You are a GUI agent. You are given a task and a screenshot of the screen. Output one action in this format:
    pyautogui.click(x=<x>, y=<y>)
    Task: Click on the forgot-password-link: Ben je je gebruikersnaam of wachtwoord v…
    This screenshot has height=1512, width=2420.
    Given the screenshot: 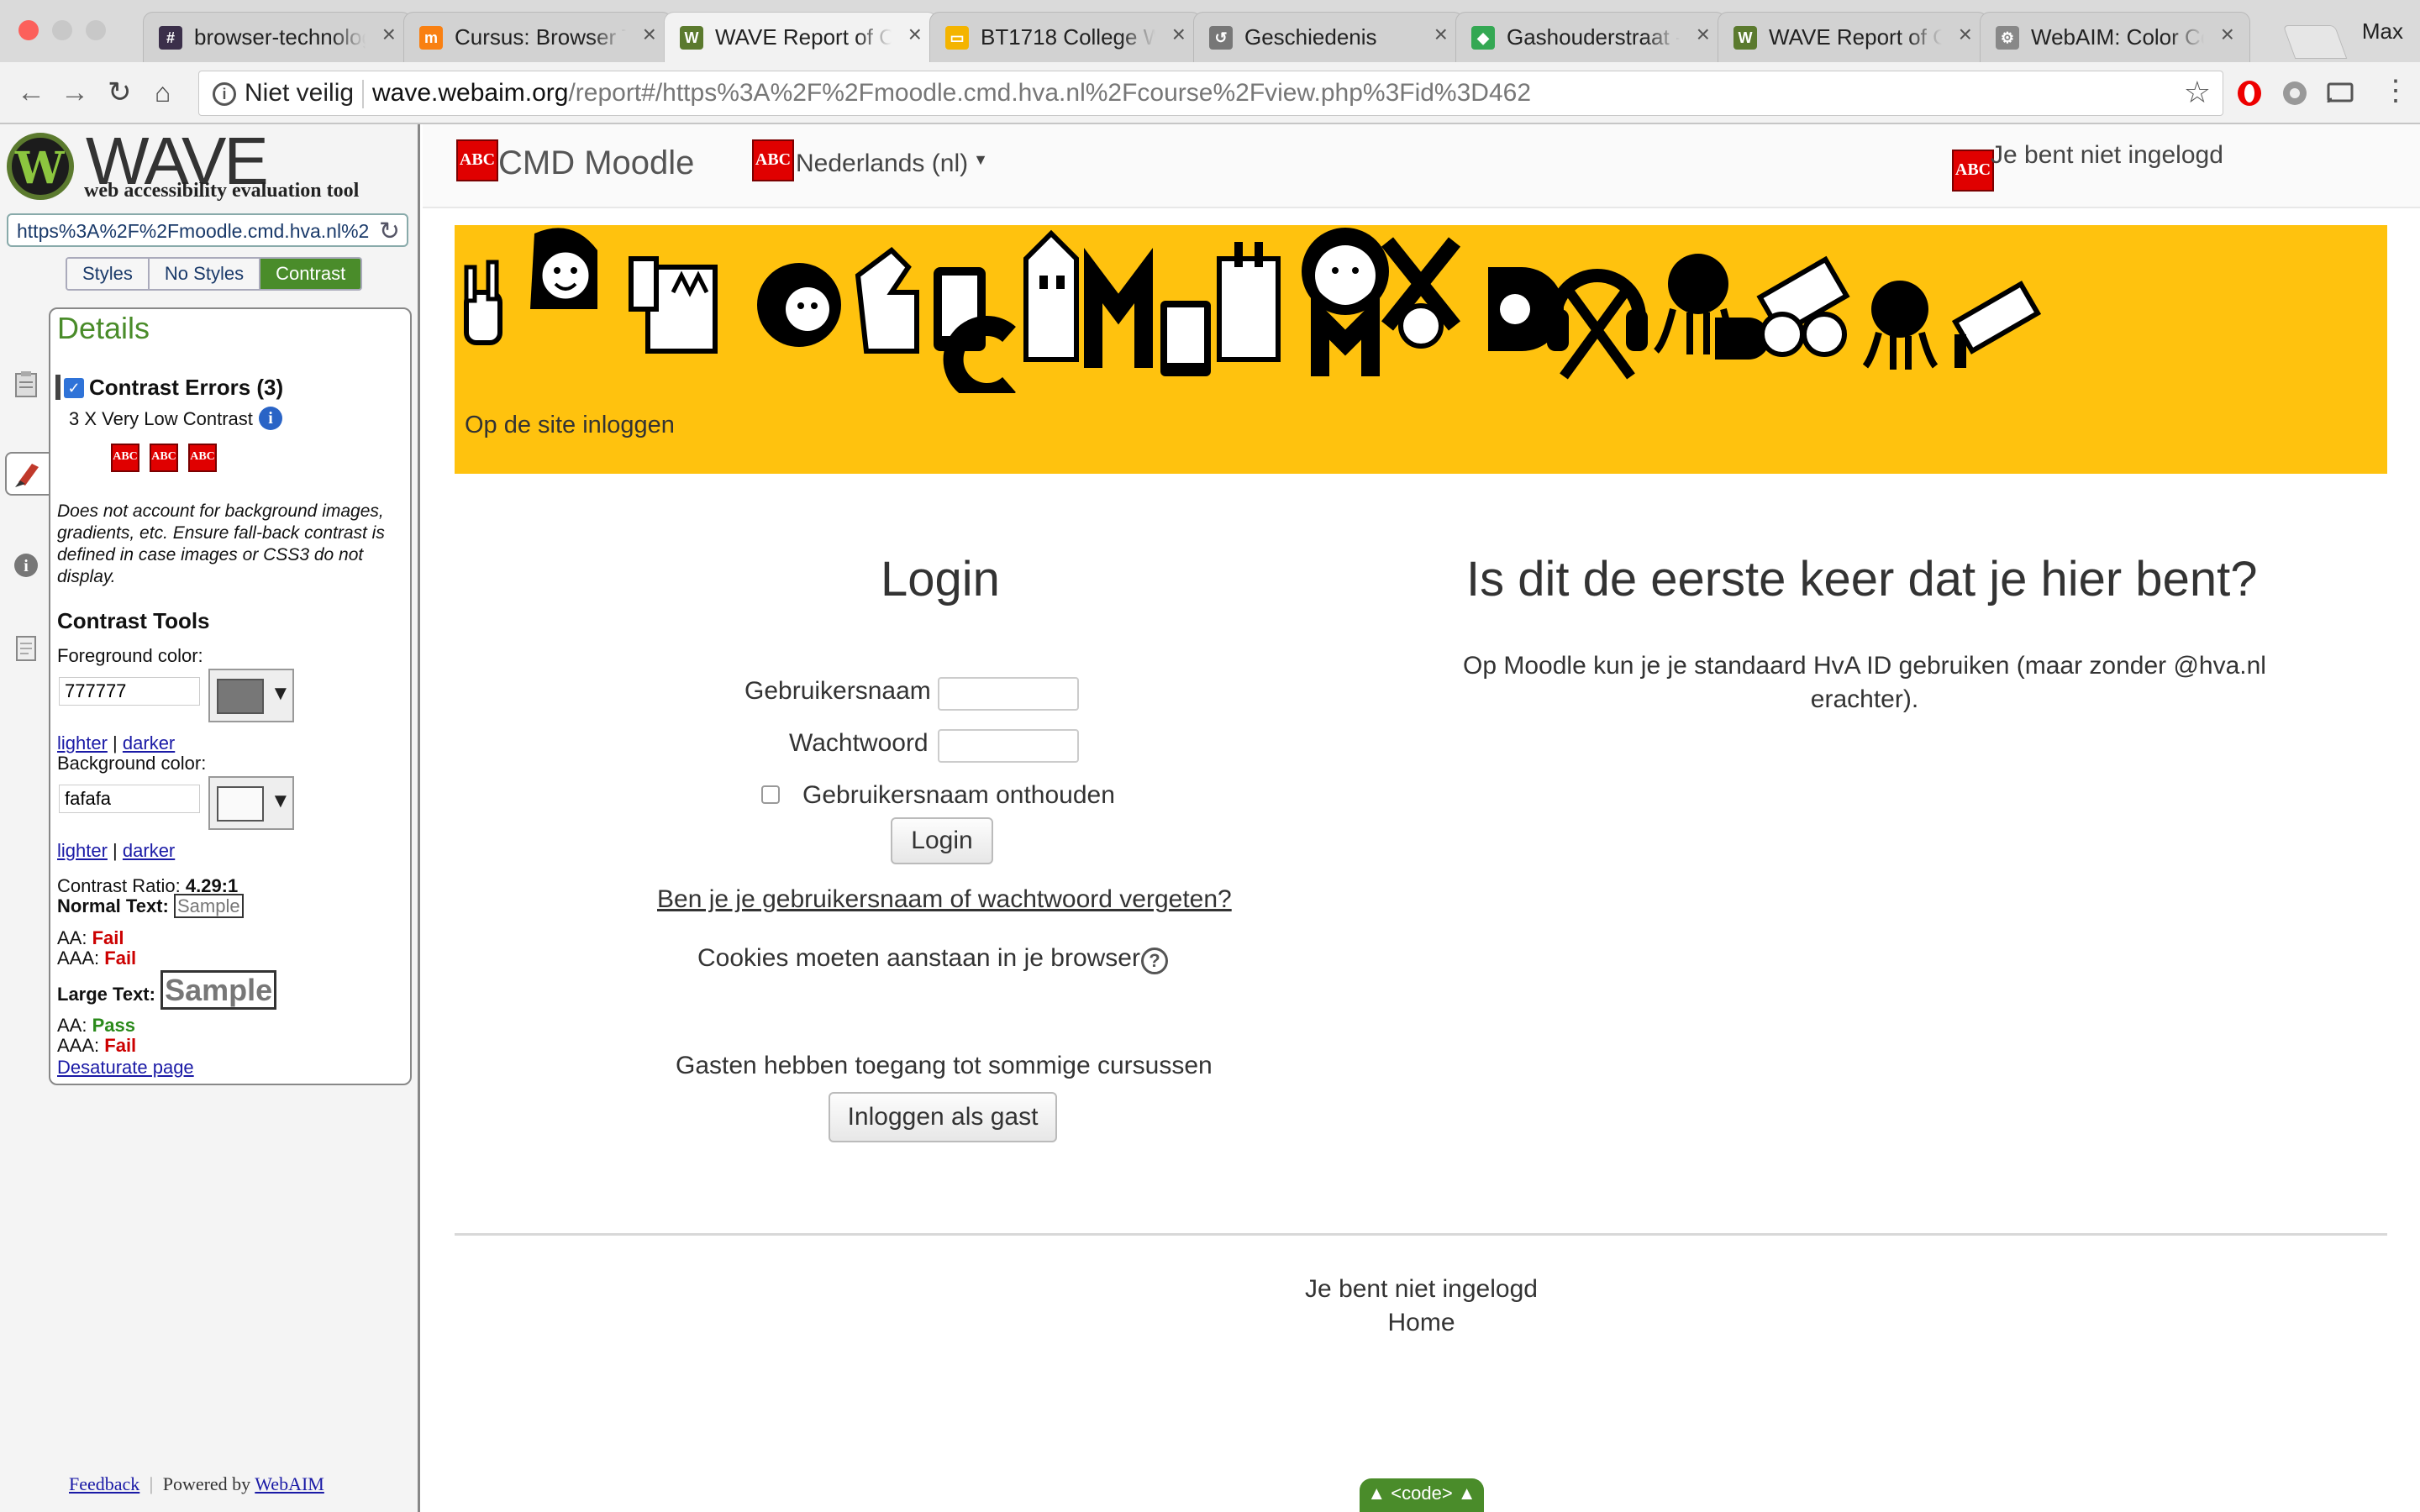 What is the action you would take?
    pyautogui.click(x=944, y=899)
    